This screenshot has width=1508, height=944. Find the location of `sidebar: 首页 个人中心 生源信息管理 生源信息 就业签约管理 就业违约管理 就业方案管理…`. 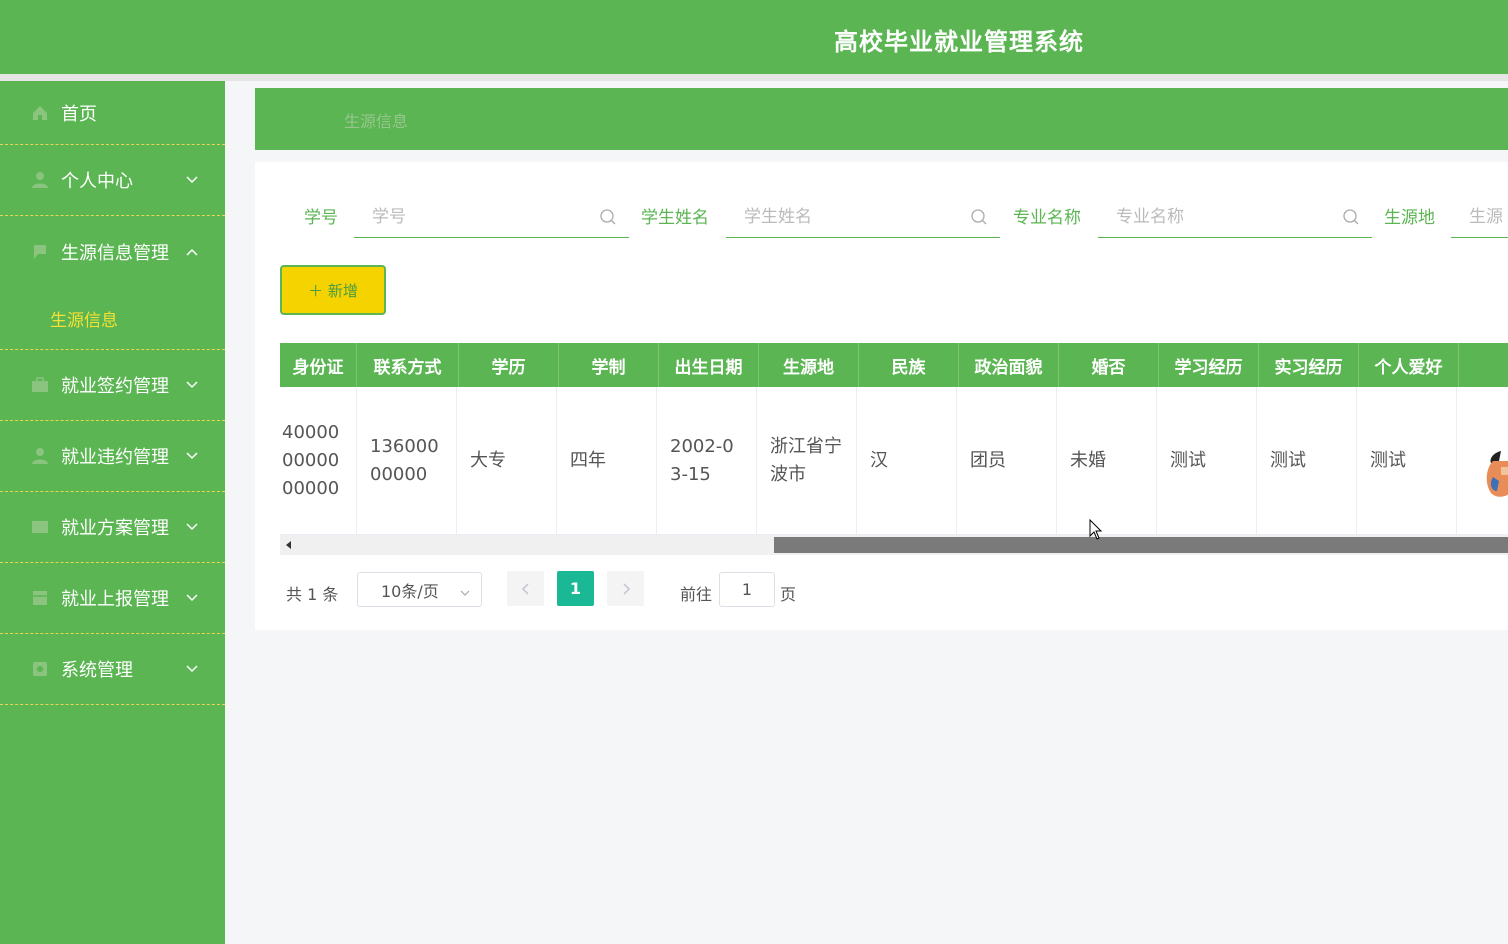

sidebar: 首页 个人中心 生源信息管理 生源信息 就业签约管理 就业违约管理 就业方案管理… is located at coordinates (112, 512).